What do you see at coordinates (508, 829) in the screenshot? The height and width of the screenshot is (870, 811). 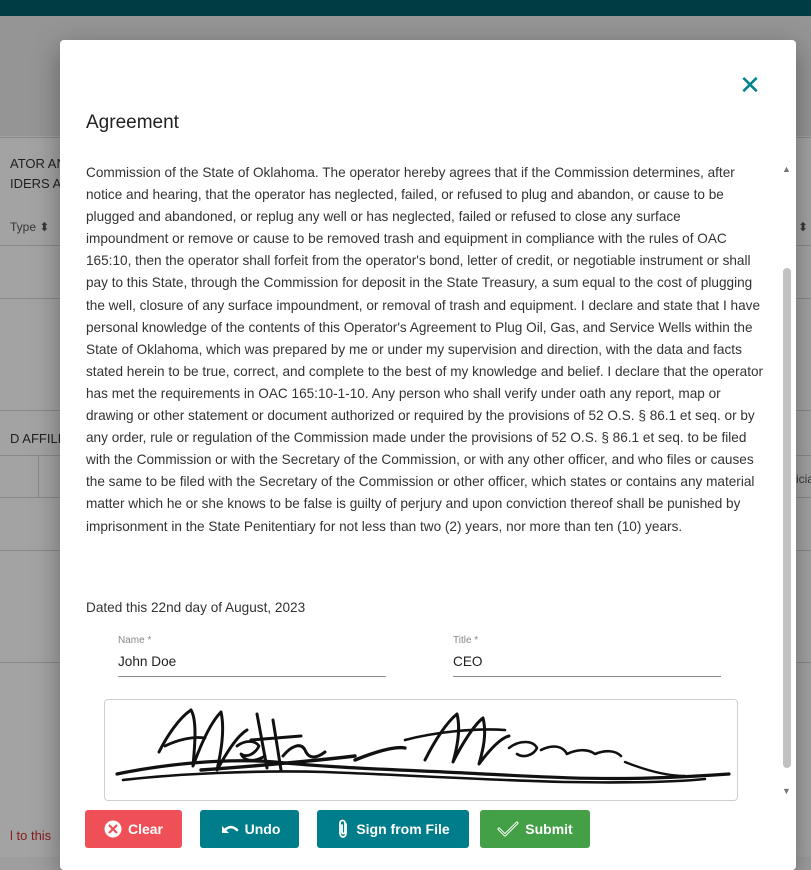 I see `checkmark-icon` at bounding box center [508, 829].